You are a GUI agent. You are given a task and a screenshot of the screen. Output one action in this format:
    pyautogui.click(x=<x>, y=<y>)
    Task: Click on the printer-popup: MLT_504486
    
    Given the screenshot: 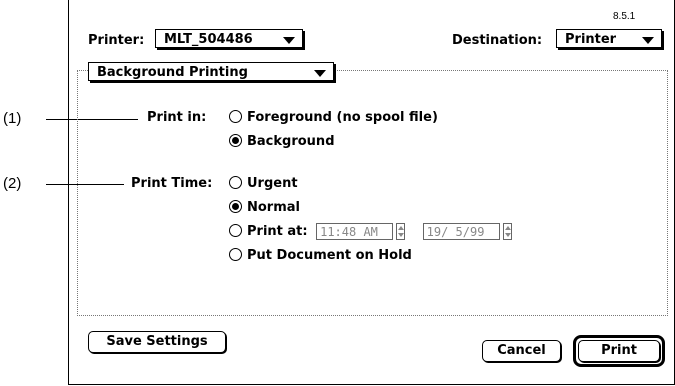 What is the action you would take?
    pyautogui.click(x=229, y=38)
    